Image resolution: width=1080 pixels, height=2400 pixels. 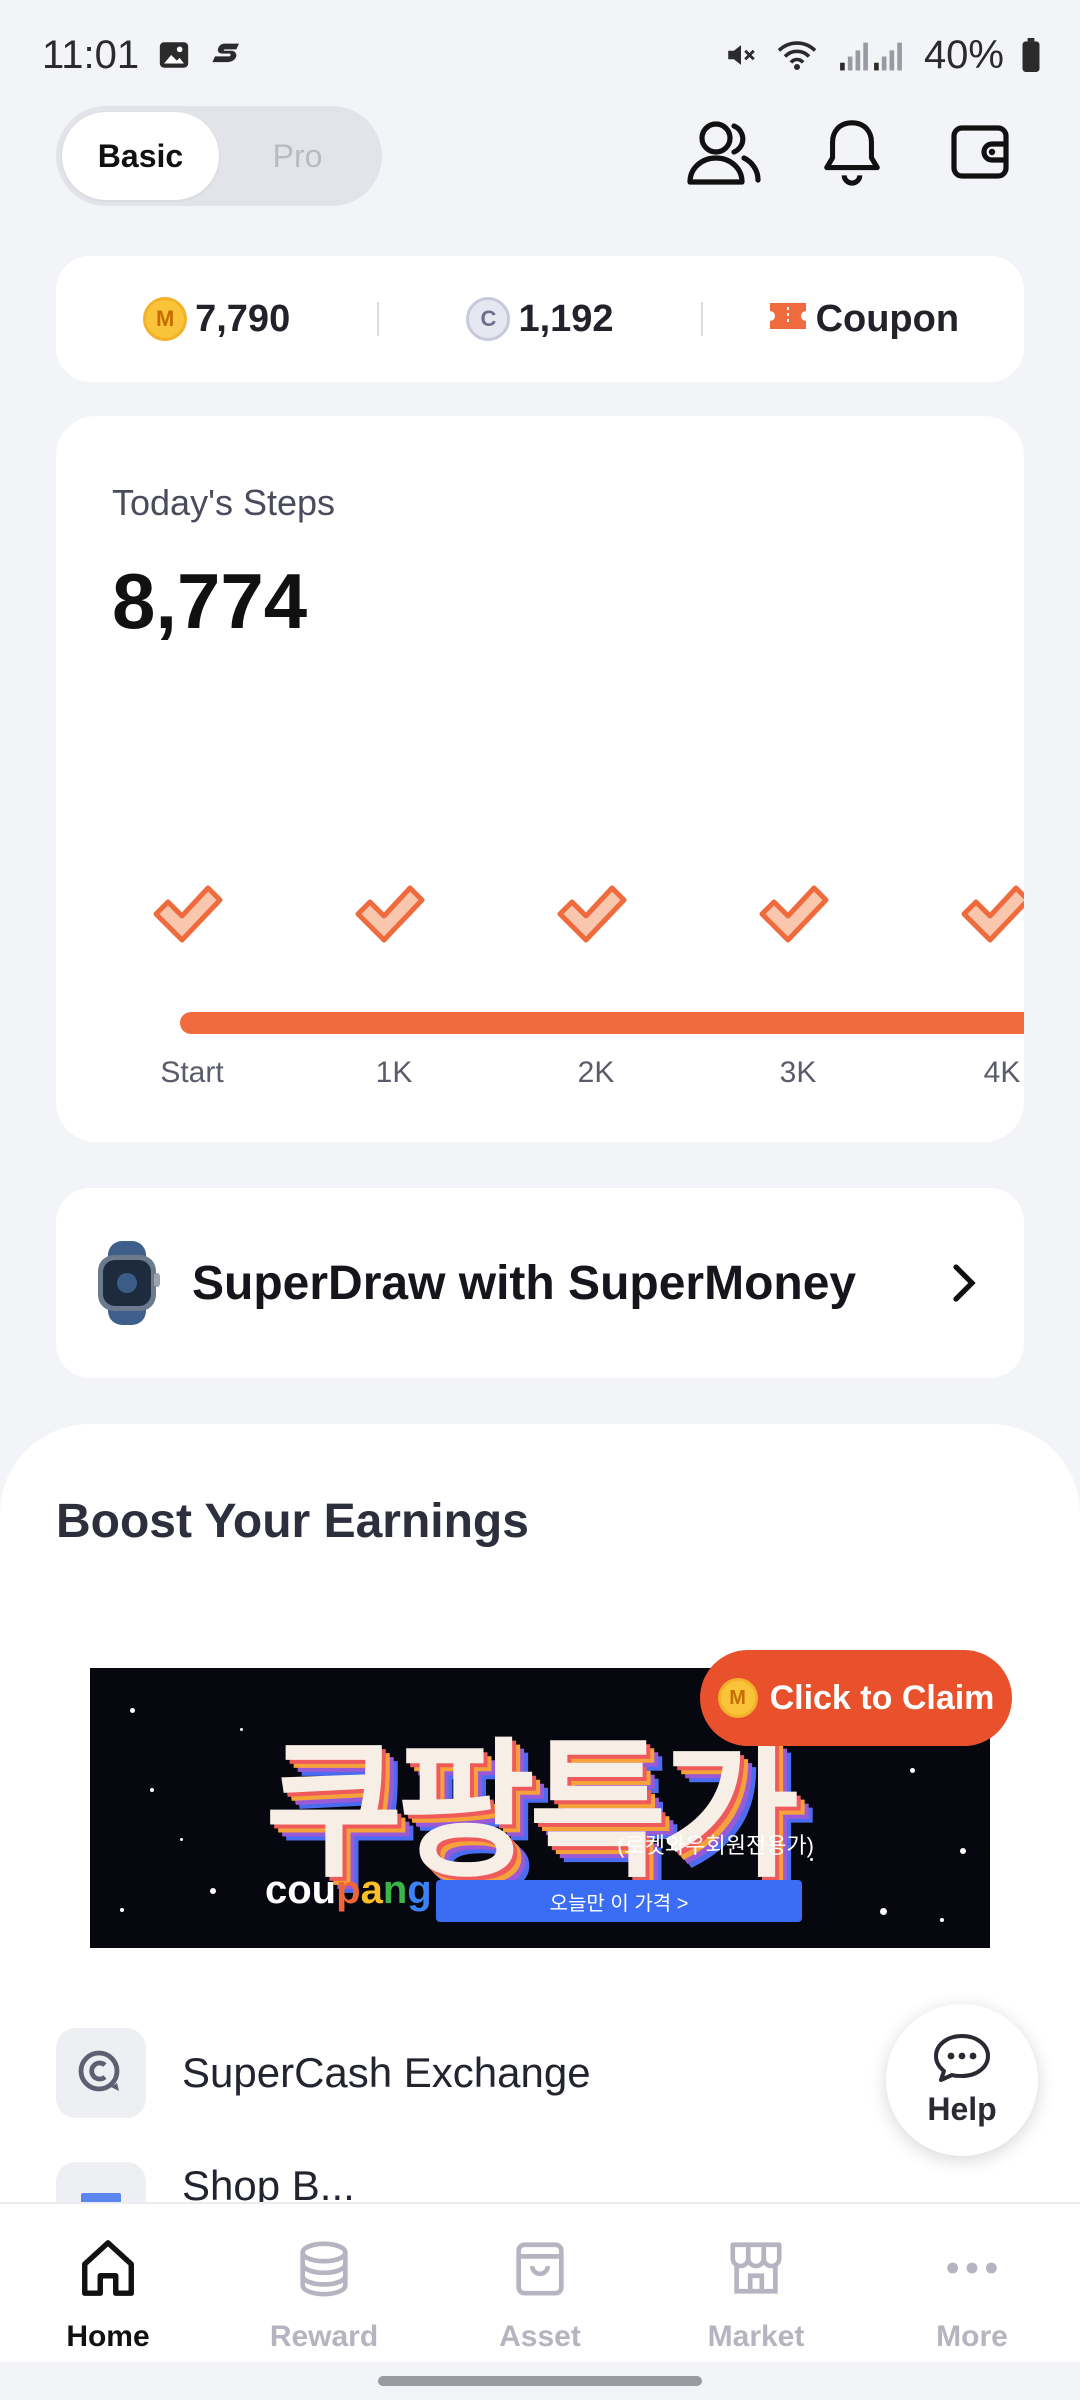 I want to click on nav-home: Home, so click(x=108, y=2283).